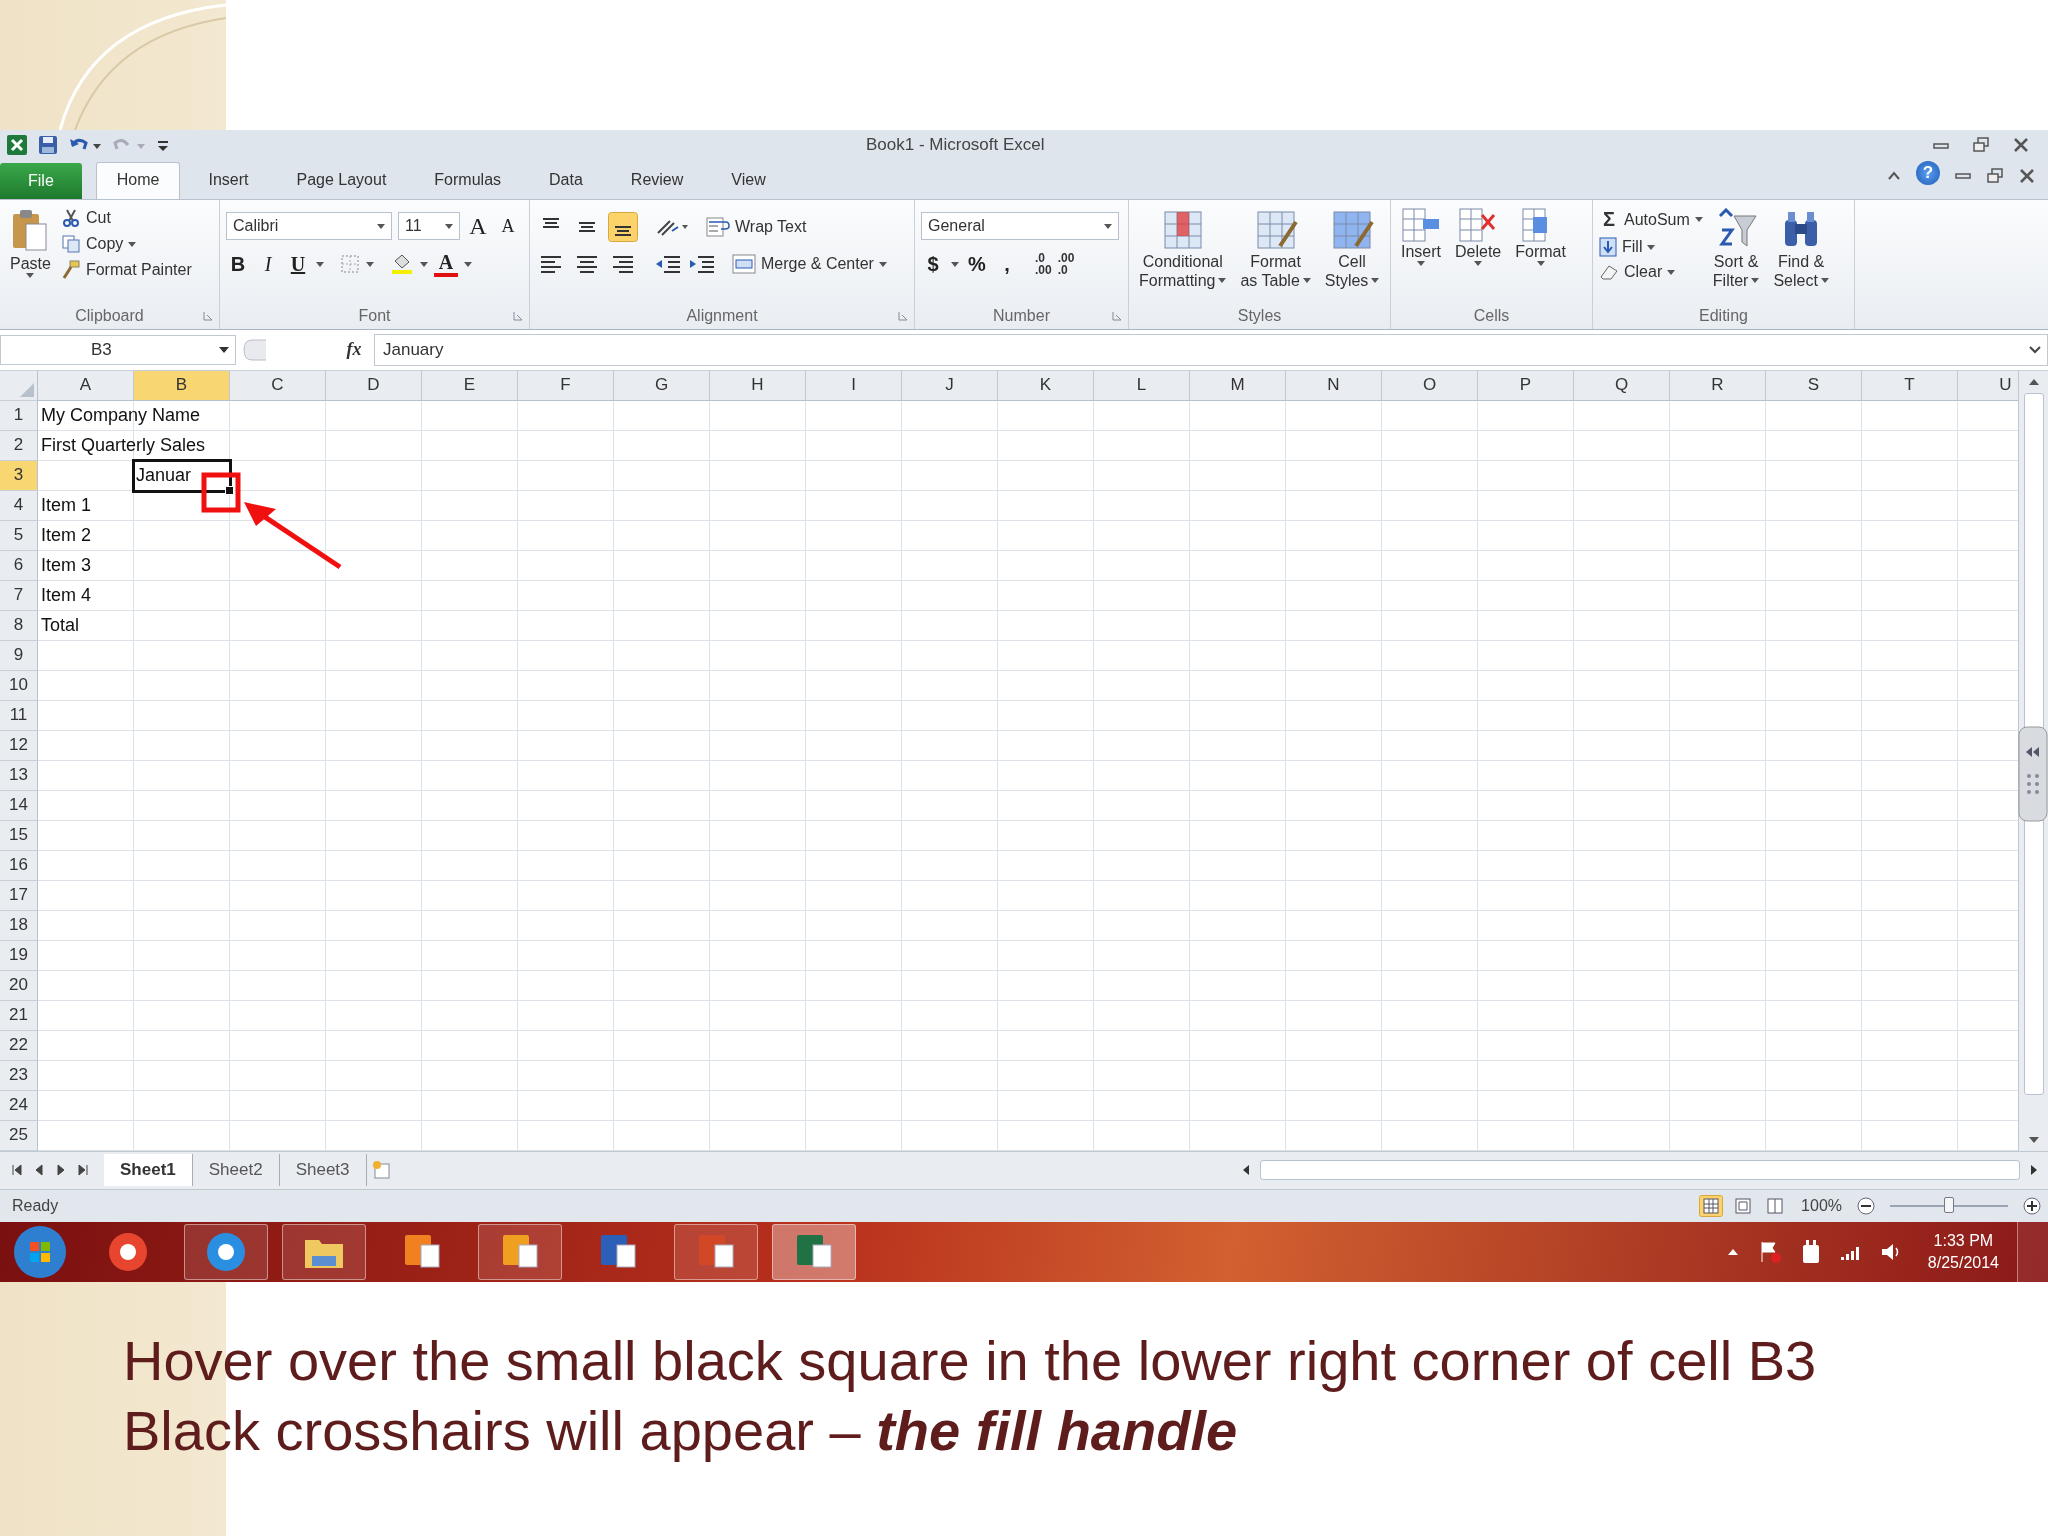 The image size is (2048, 1536). Describe the element at coordinates (1981, 144) in the screenshot. I see `restore-icon` at that location.